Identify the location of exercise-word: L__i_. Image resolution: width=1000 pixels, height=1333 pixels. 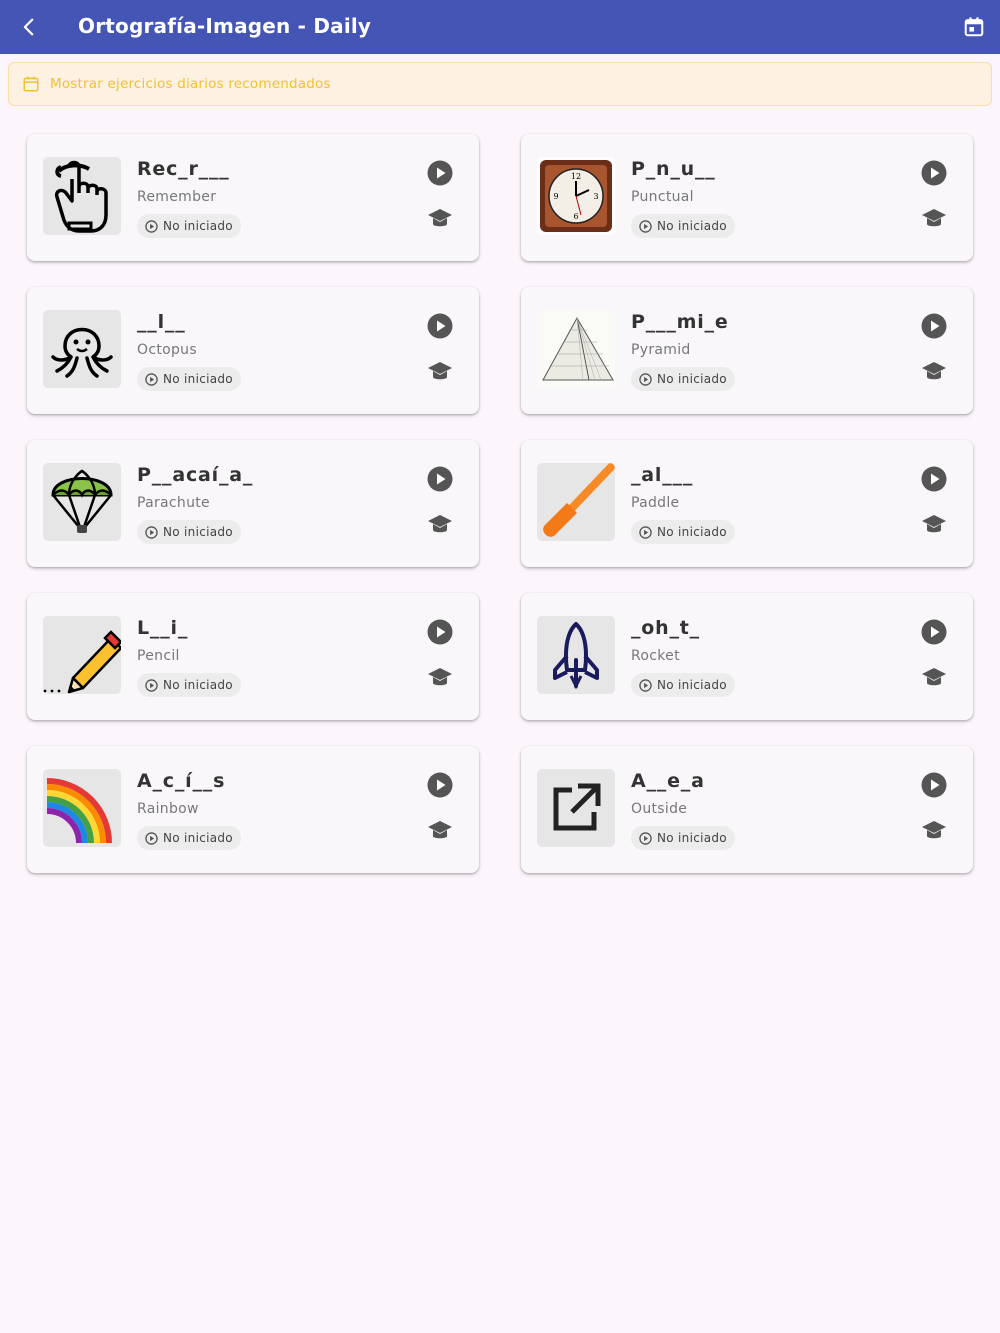
(163, 628).